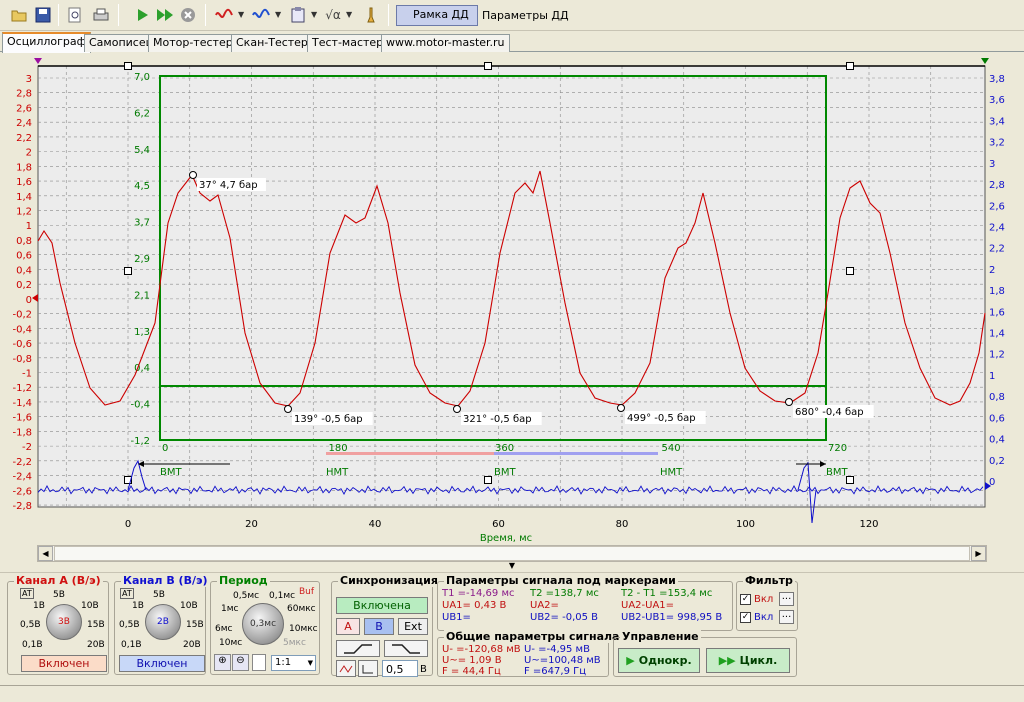 The height and width of the screenshot is (702, 1024). What do you see at coordinates (240, 662) in the screenshot?
I see `zoom-out-icon: ⊖` at bounding box center [240, 662].